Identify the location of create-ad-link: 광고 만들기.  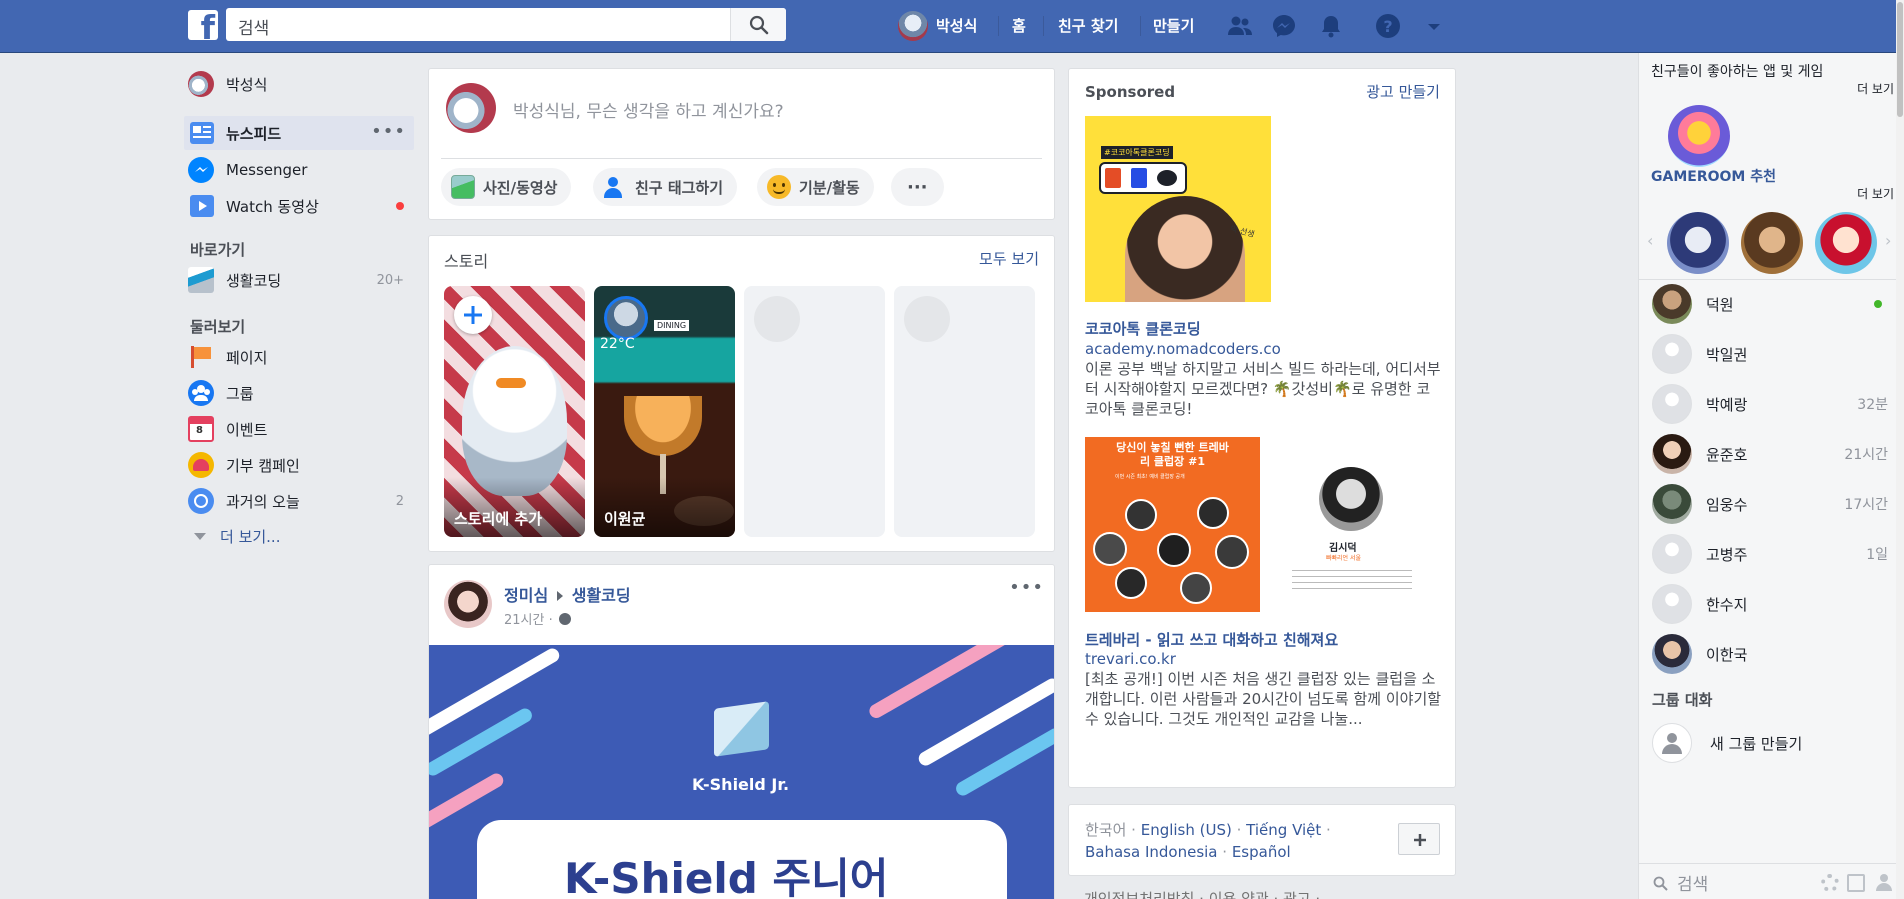
(1403, 91).